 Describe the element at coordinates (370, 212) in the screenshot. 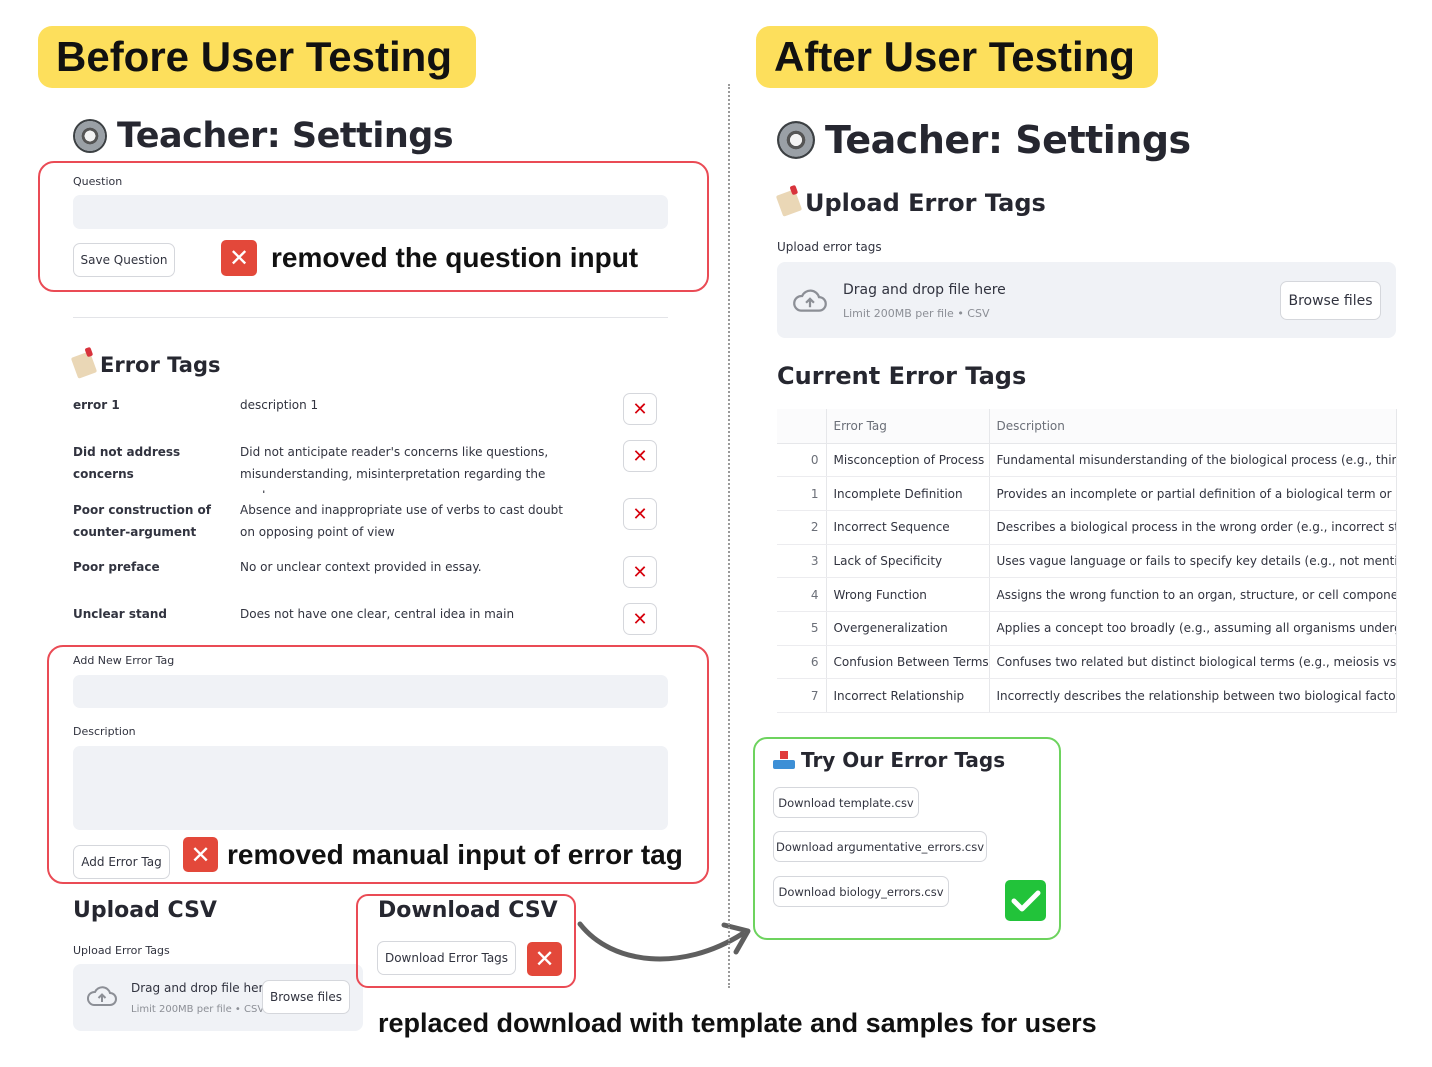

I see `question-input` at that location.